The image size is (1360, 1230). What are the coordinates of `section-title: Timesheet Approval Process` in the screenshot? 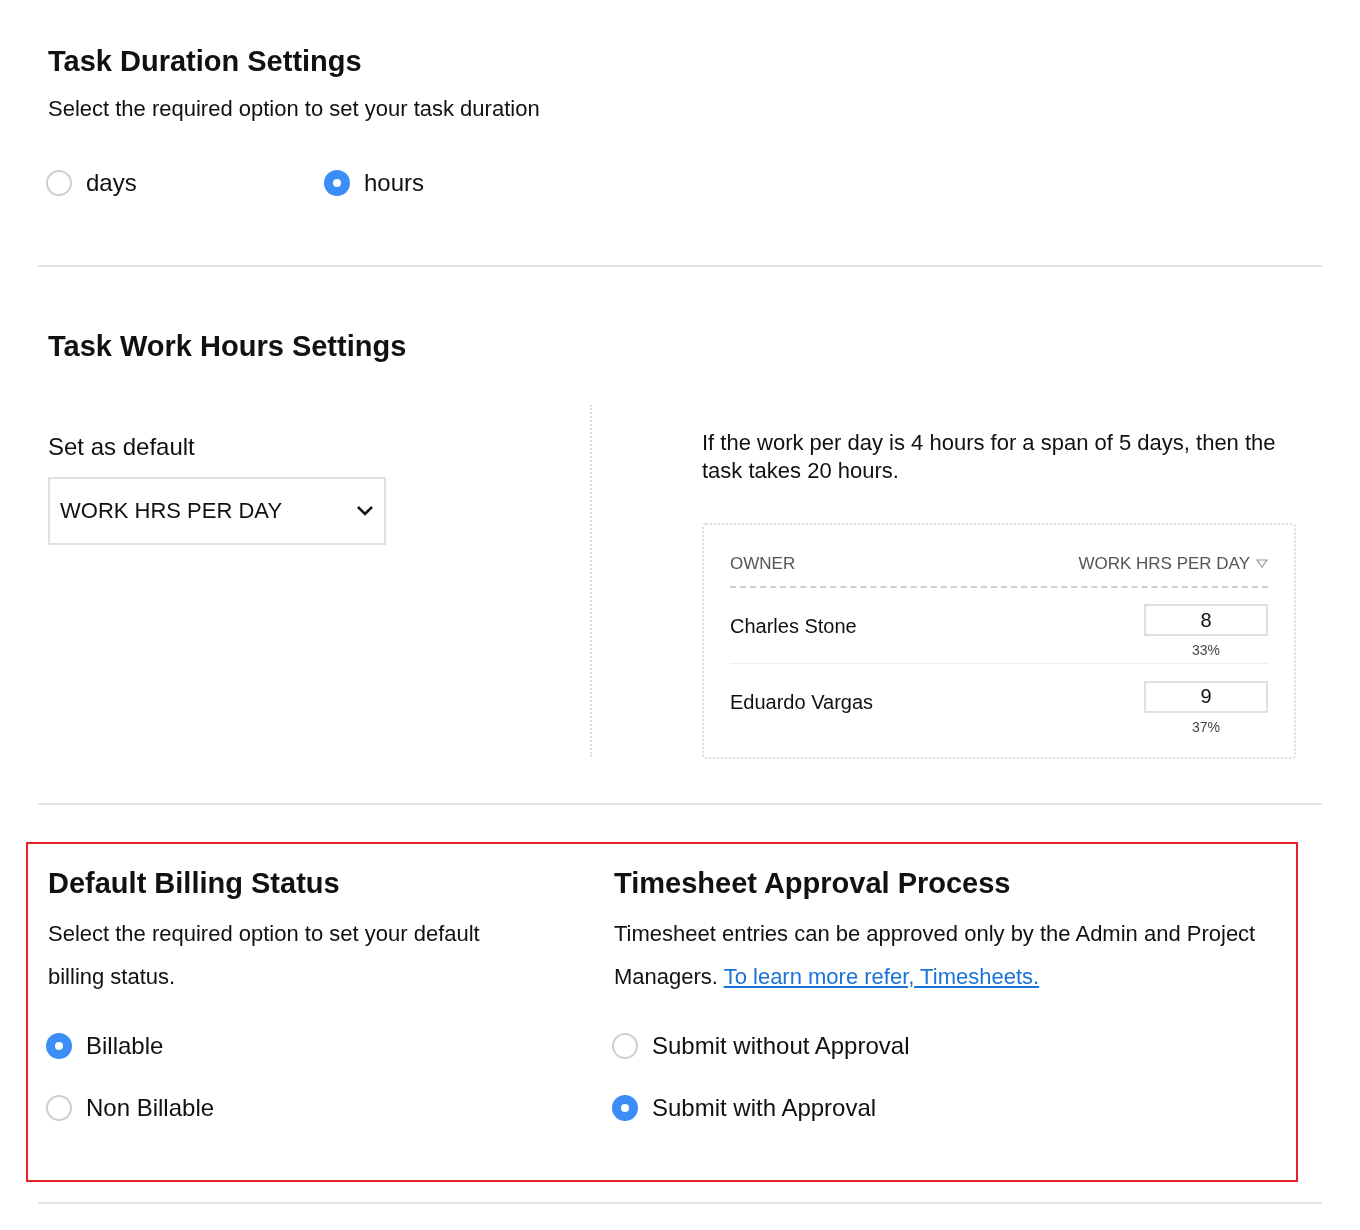 It's located at (813, 883).